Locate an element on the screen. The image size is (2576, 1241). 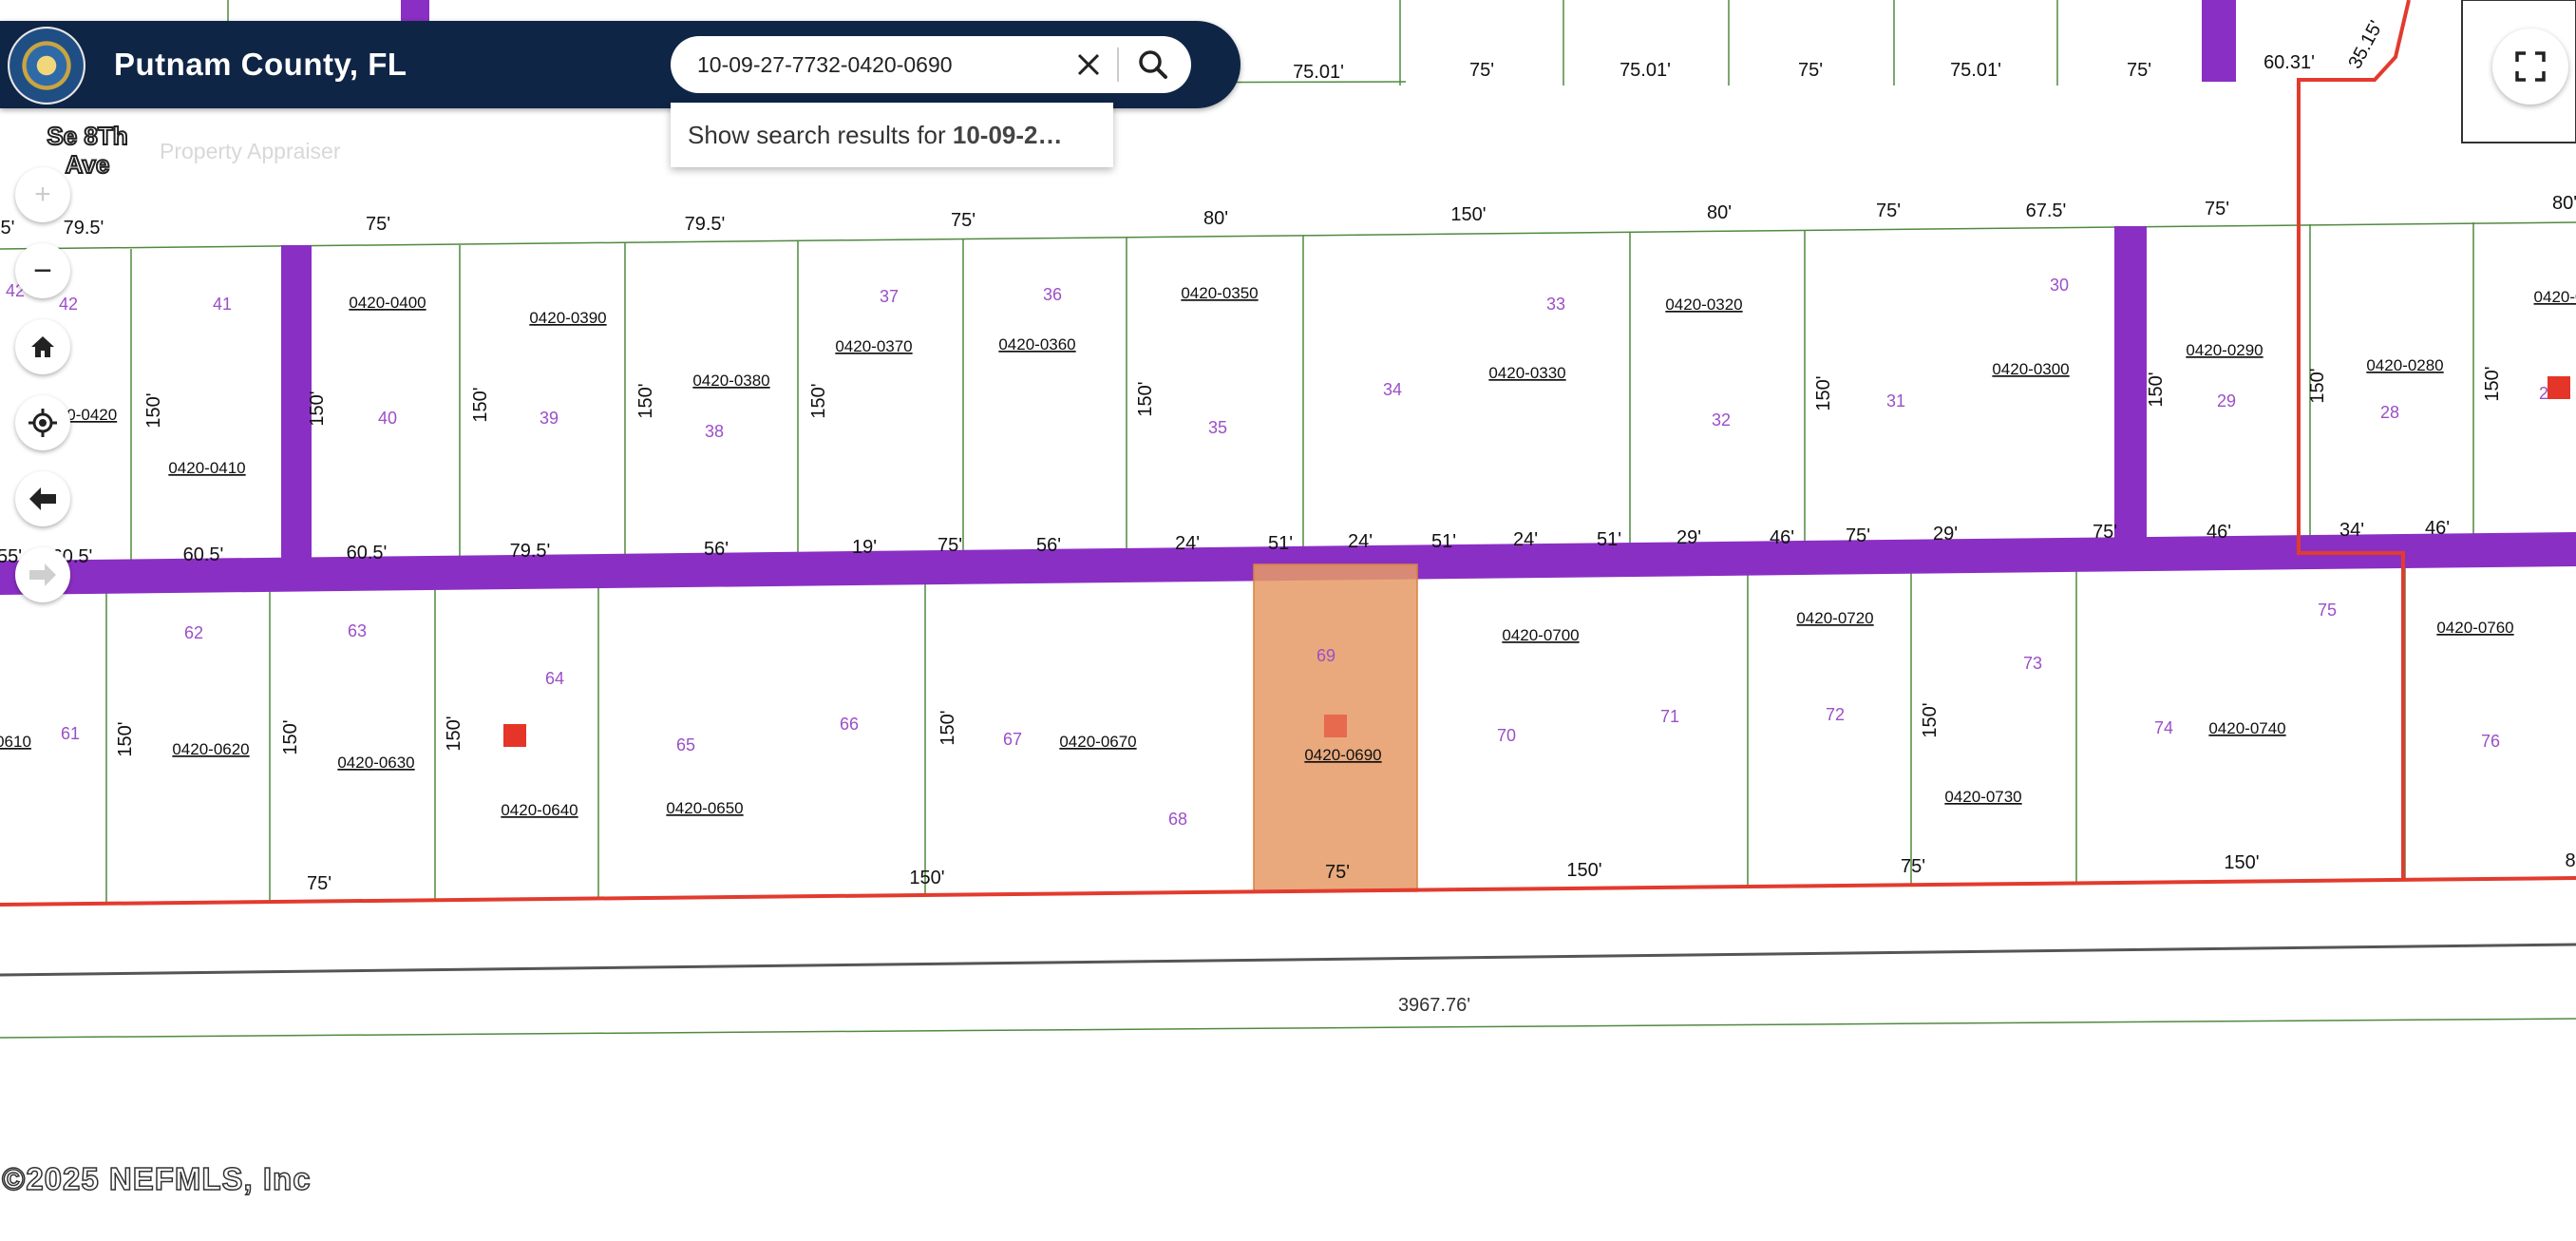
lot-number-label: 29 is located at coordinates (2226, 401).